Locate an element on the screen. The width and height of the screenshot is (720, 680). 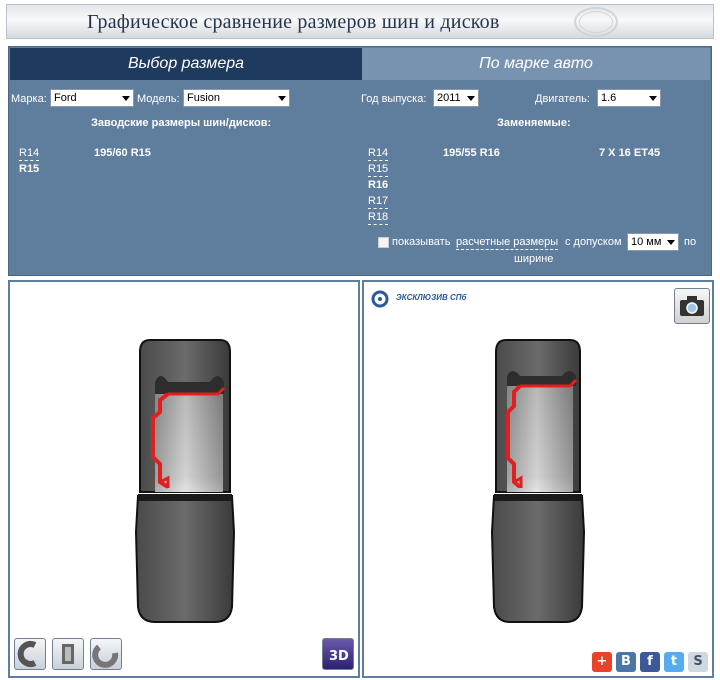
calculated-sizes-link: расчетные размеры is located at coordinates (507, 243).